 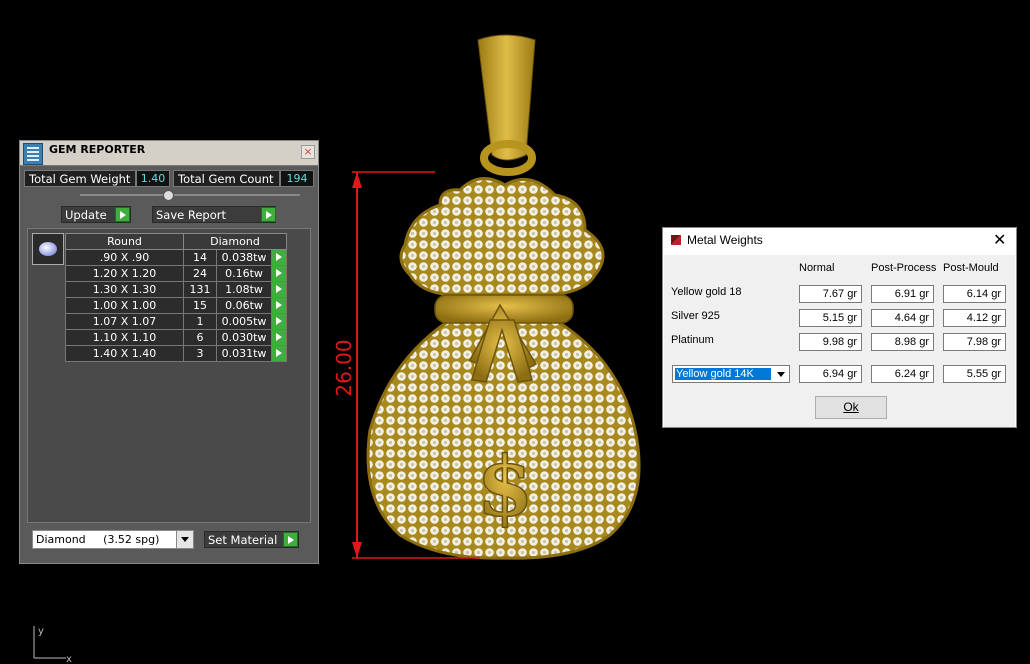 What do you see at coordinates (190, 195) in the screenshot?
I see `report-splitter` at bounding box center [190, 195].